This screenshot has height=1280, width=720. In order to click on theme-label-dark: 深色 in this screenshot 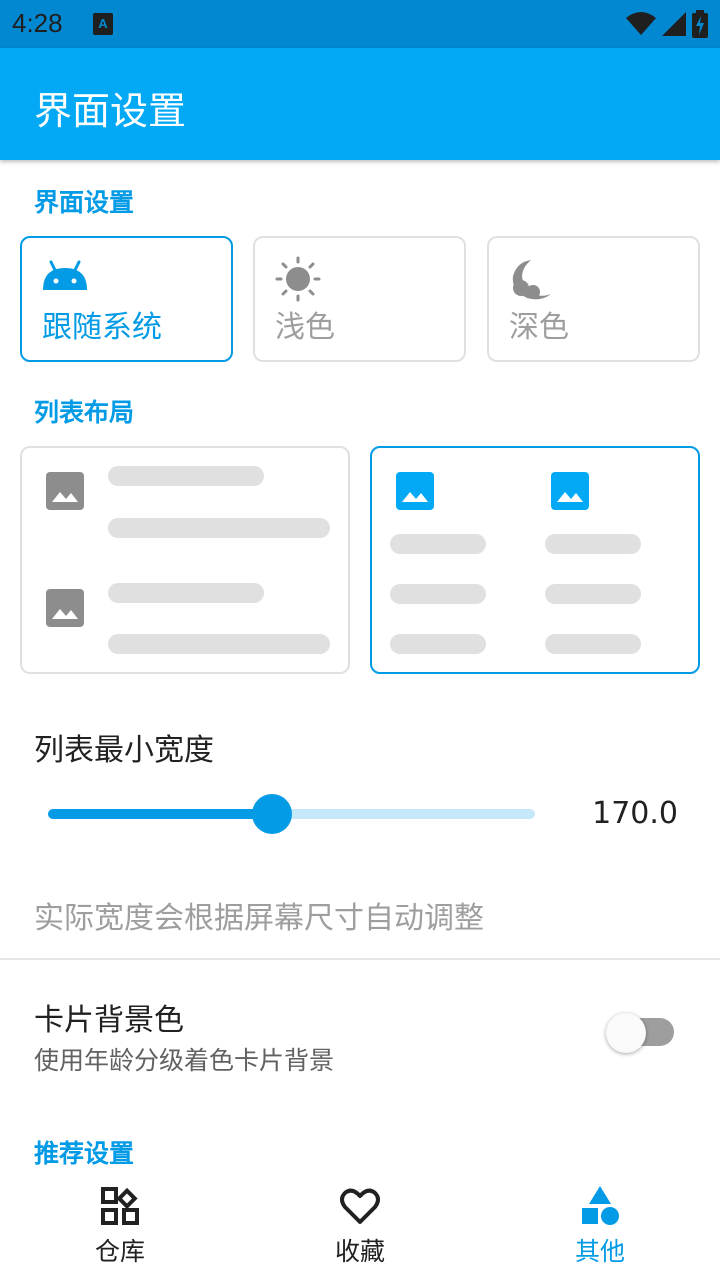, I will do `click(539, 327)`.